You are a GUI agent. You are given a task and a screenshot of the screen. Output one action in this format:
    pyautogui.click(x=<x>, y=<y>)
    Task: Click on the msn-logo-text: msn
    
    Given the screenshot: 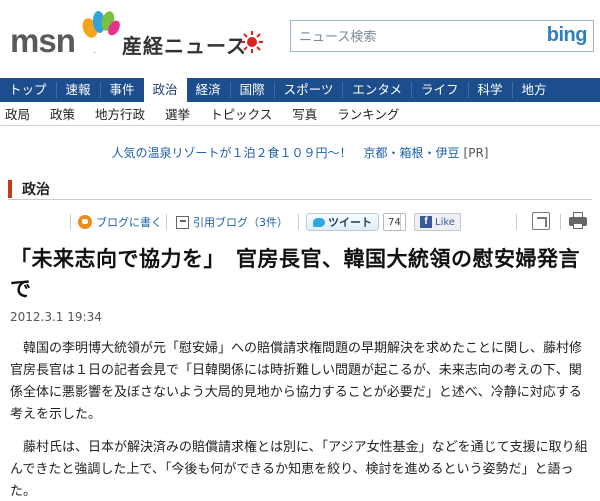 What is the action you would take?
    pyautogui.click(x=43, y=40)
    